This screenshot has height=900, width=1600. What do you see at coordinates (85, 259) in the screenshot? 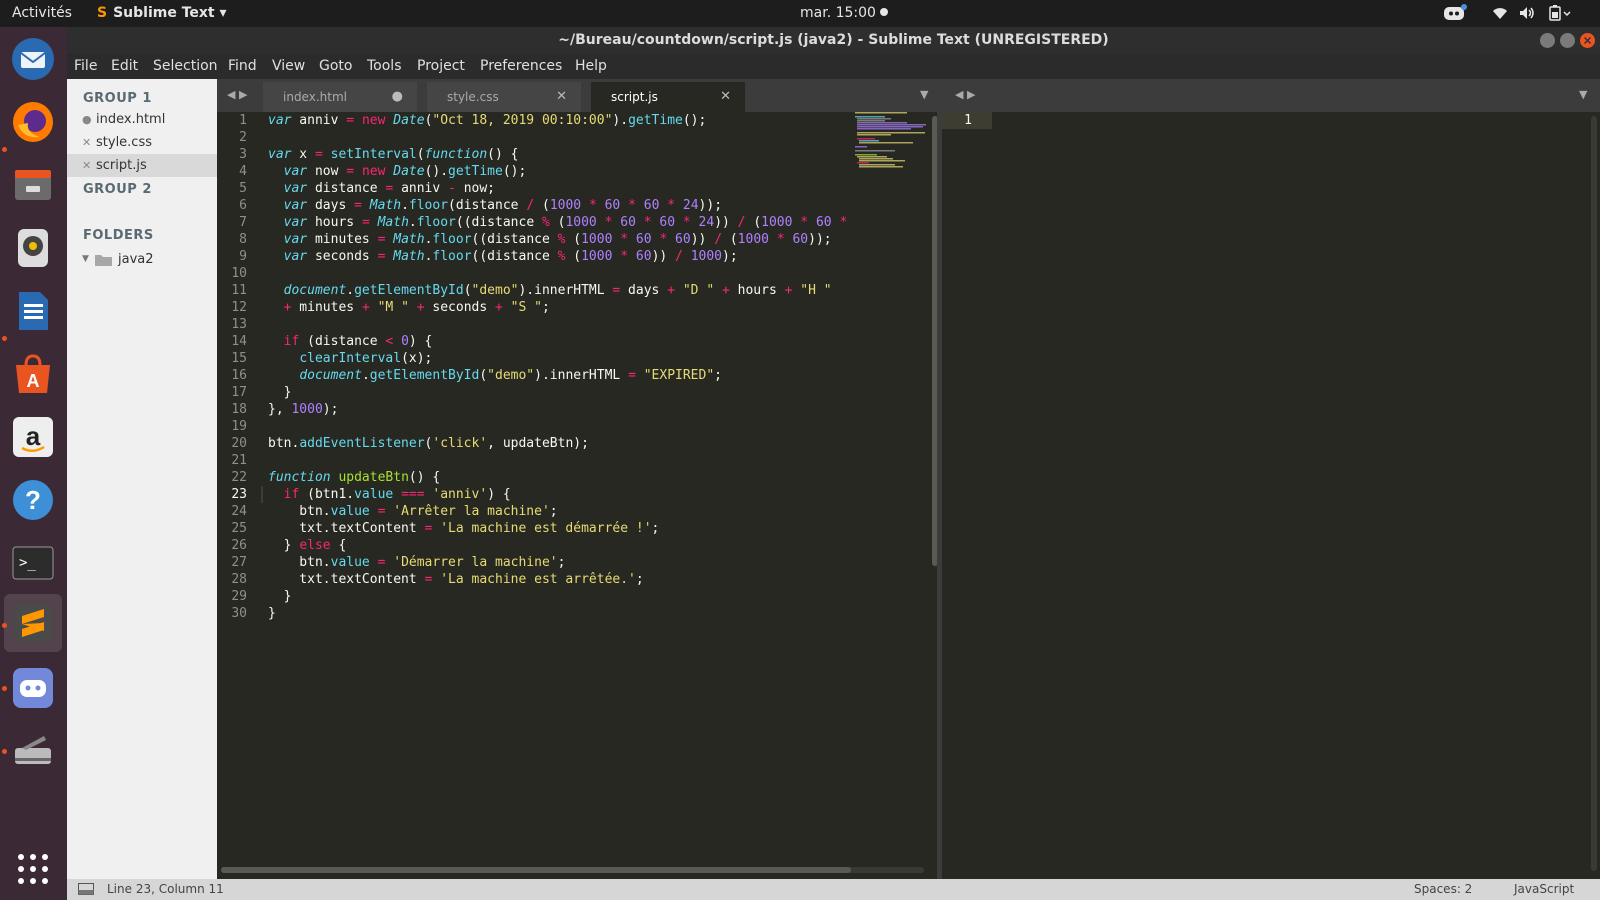
I see `disclosure-triangle-icon: ▼` at bounding box center [85, 259].